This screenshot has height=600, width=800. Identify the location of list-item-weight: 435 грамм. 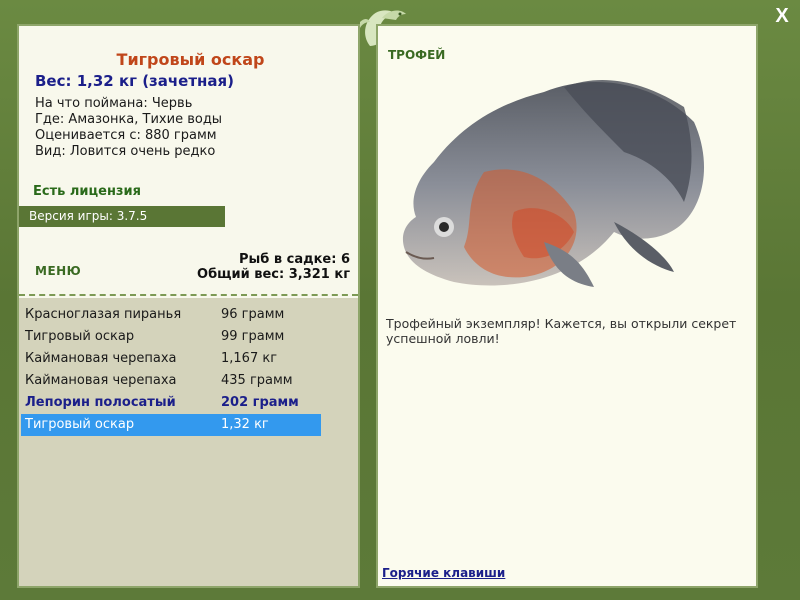
(257, 380).